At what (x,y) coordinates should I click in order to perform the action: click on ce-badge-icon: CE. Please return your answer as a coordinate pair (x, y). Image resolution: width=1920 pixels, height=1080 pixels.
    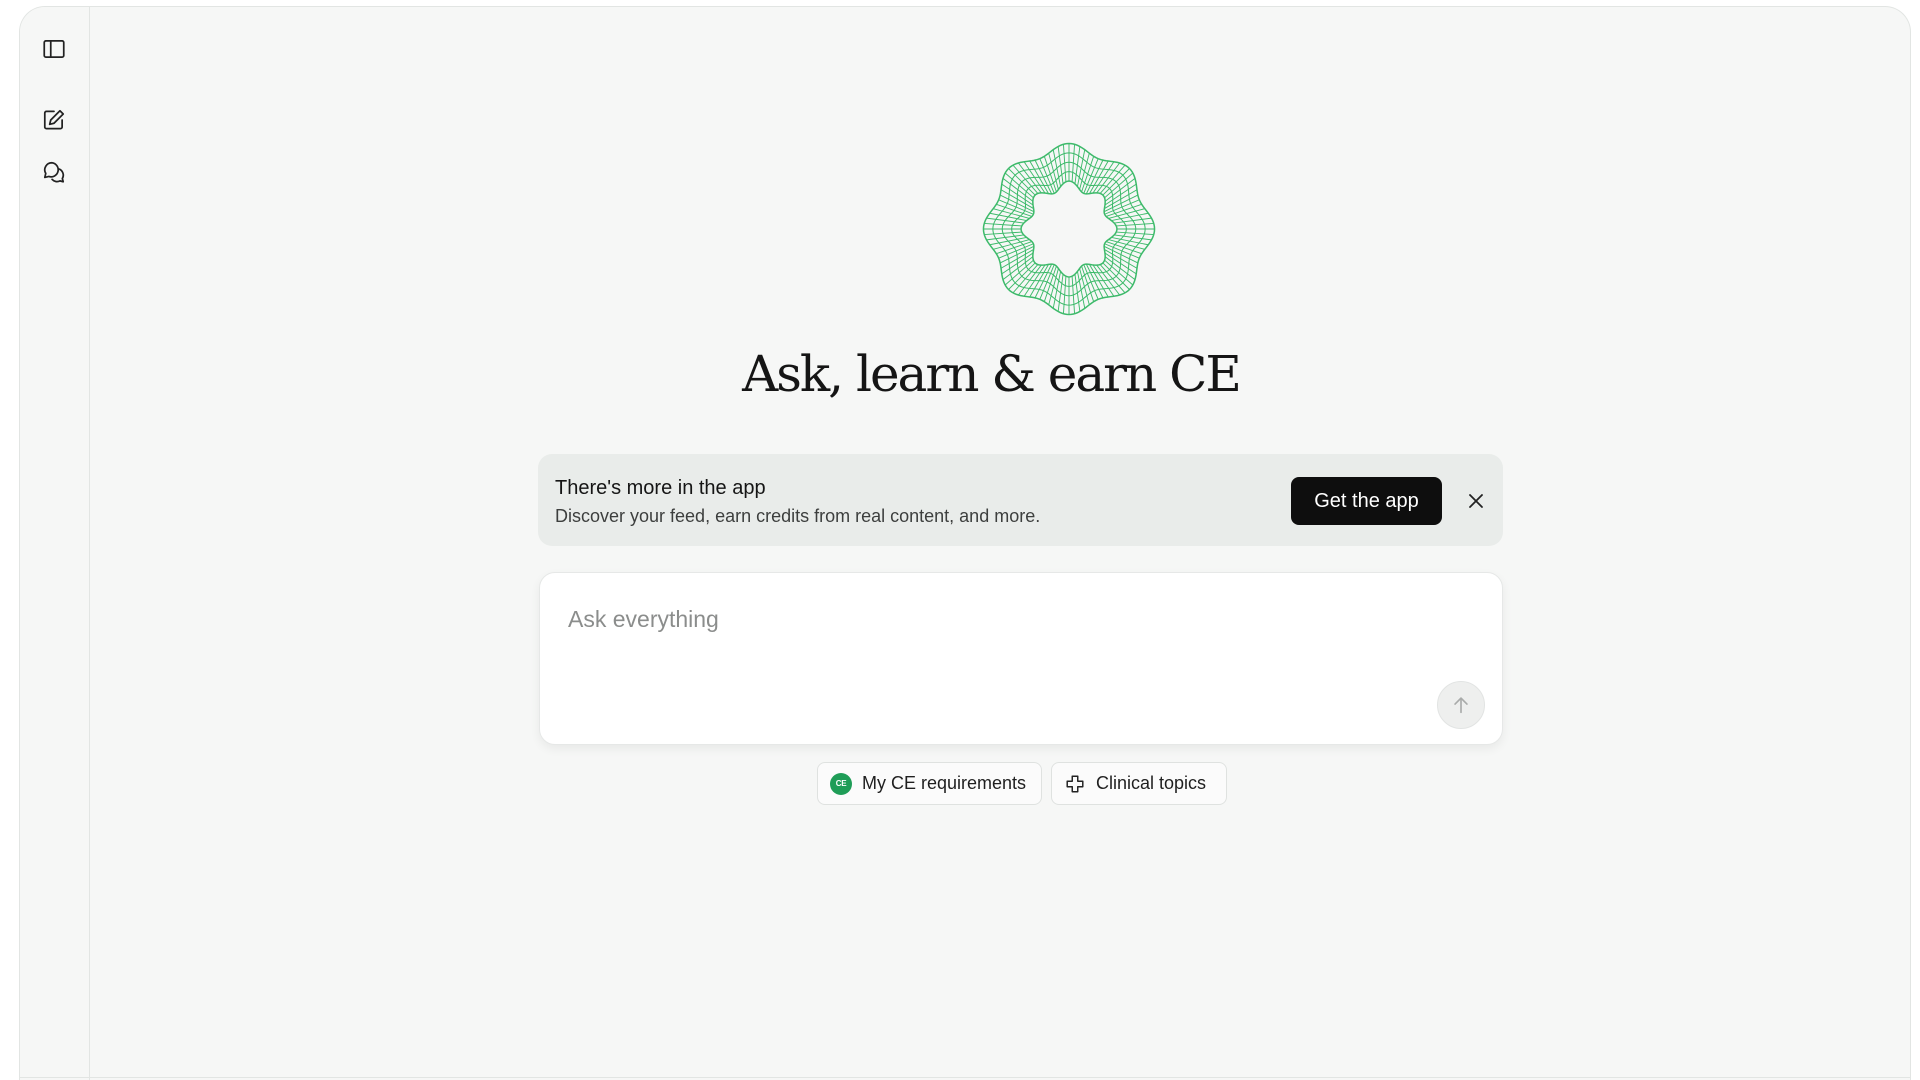
    Looking at the image, I should click on (841, 783).